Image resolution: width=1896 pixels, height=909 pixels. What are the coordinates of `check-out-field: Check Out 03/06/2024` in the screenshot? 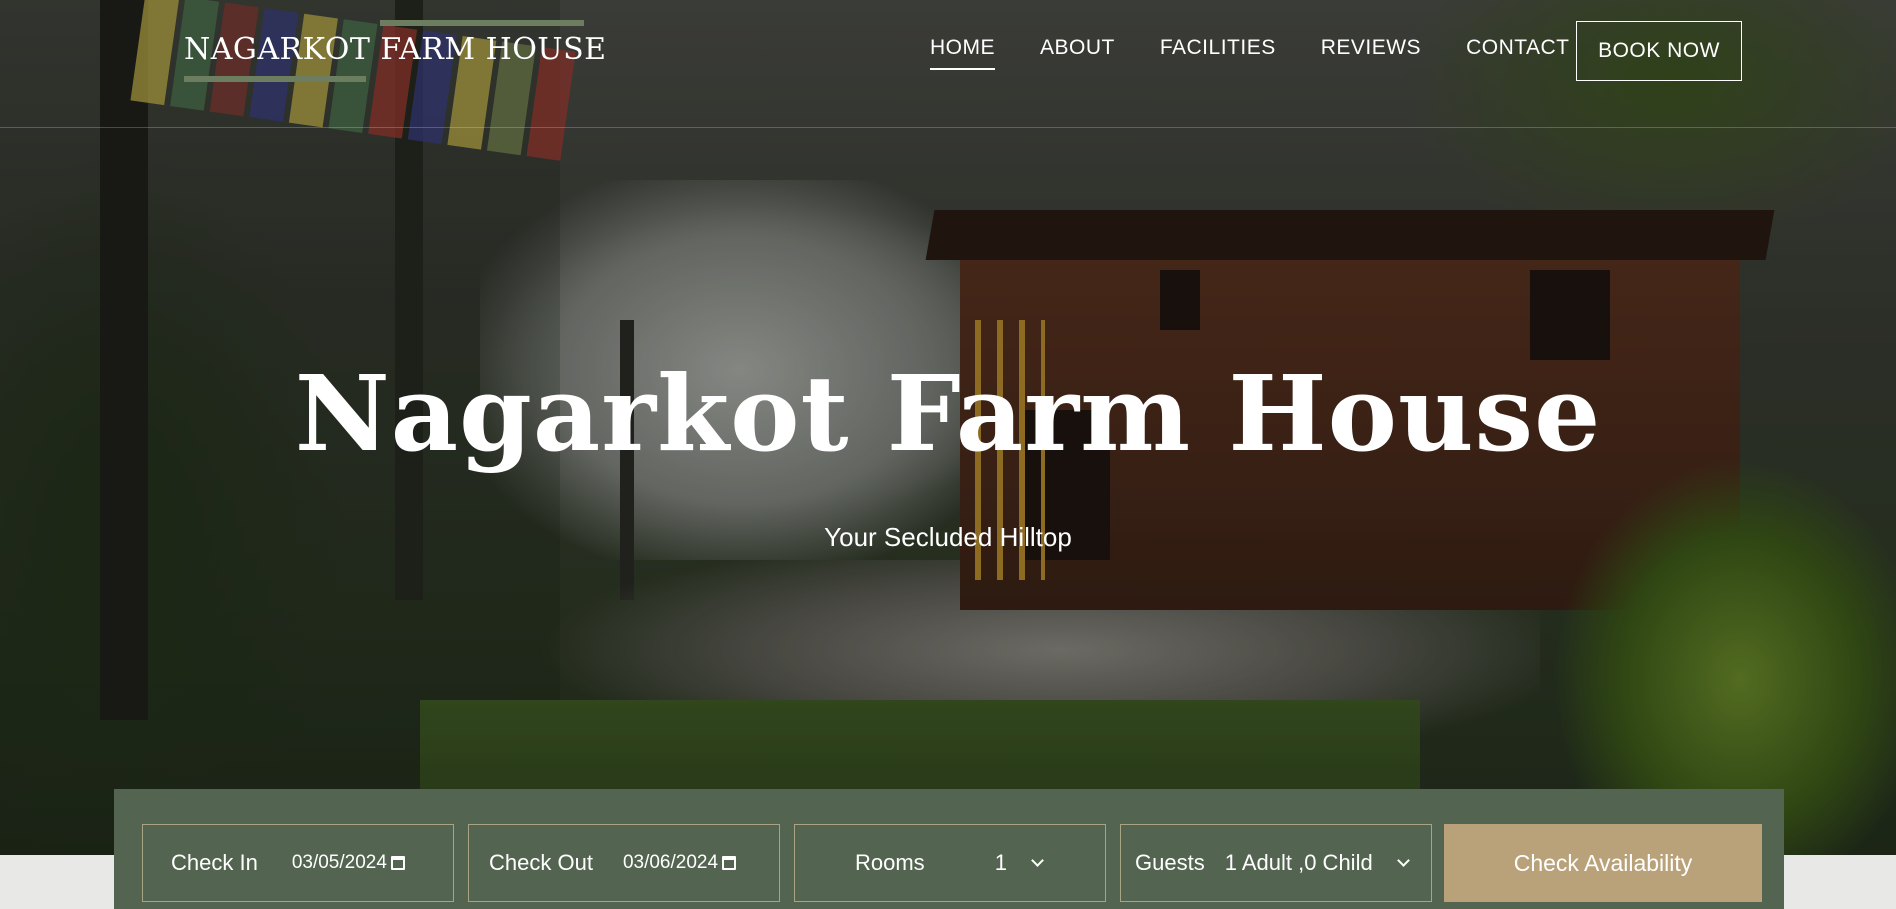 It's located at (624, 863).